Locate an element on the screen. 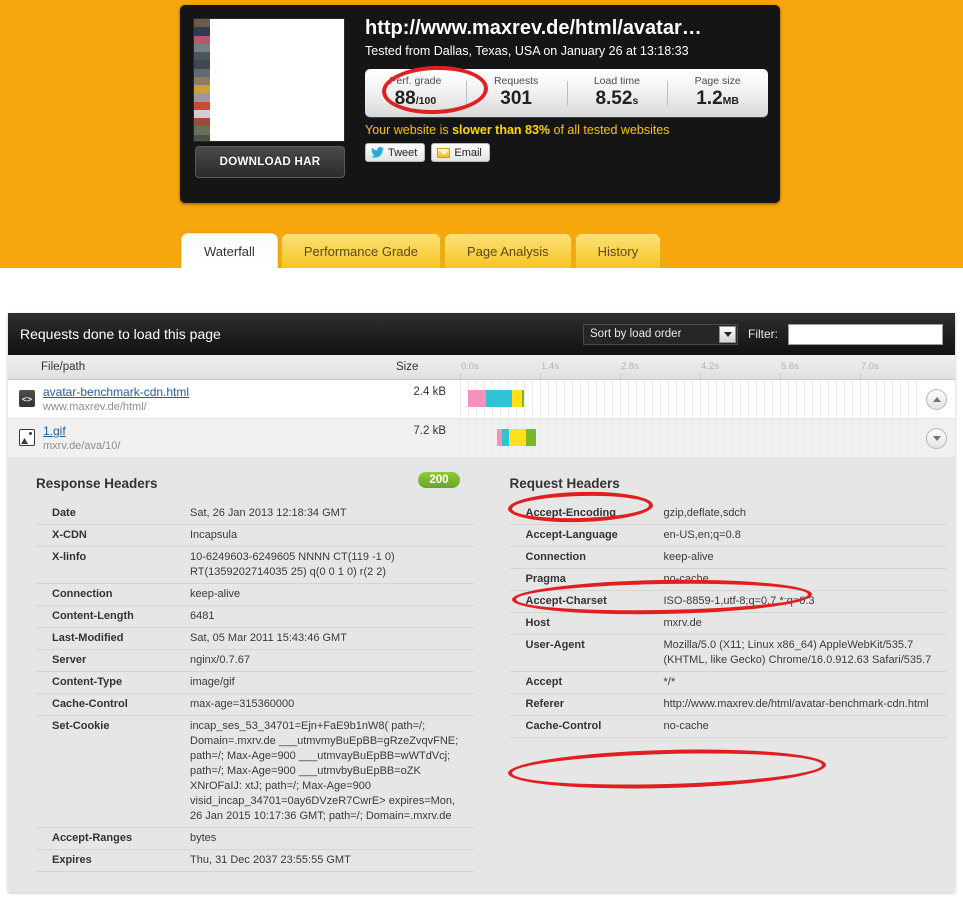 Image resolution: width=963 pixels, height=919 pixels. request-size: 2.4 kB is located at coordinates (429, 392).